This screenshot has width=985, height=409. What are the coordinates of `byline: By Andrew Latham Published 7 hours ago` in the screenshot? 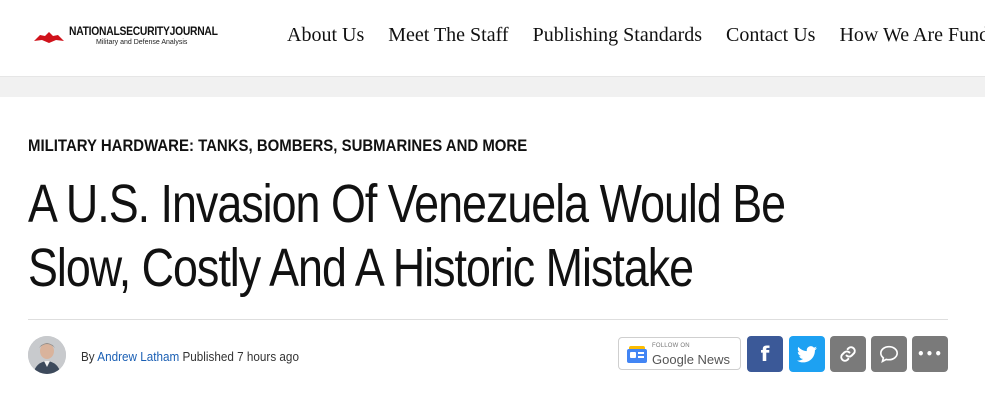 It's located at (190, 356).